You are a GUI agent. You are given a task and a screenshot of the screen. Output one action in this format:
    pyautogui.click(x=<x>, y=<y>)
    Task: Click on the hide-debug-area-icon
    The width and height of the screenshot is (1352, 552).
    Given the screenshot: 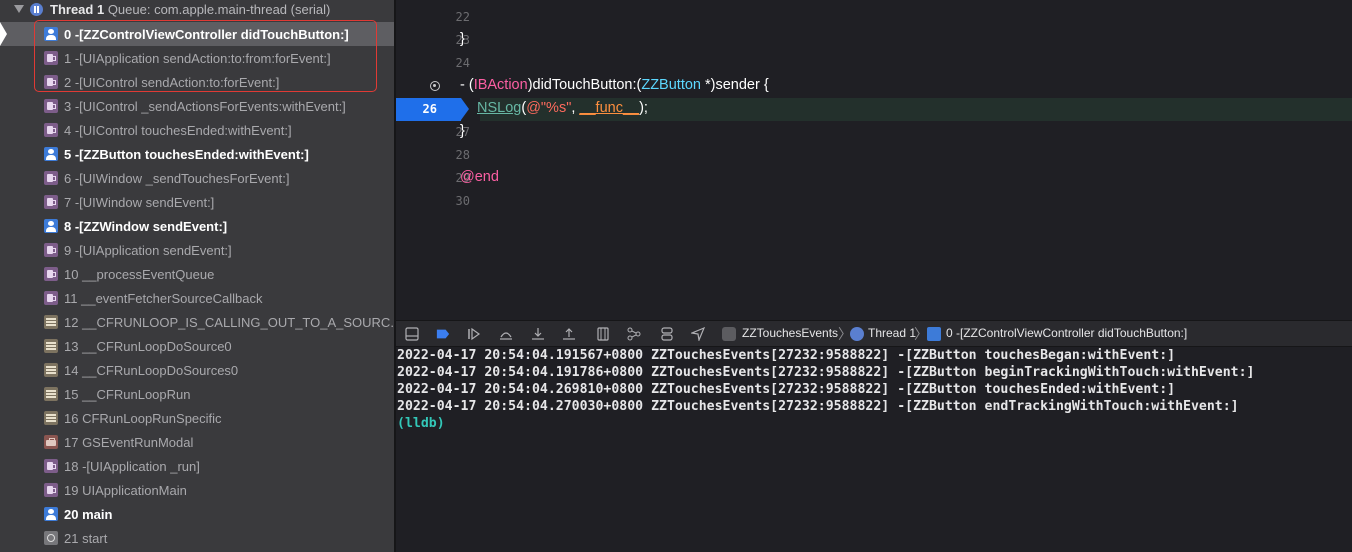 What is the action you would take?
    pyautogui.click(x=412, y=334)
    